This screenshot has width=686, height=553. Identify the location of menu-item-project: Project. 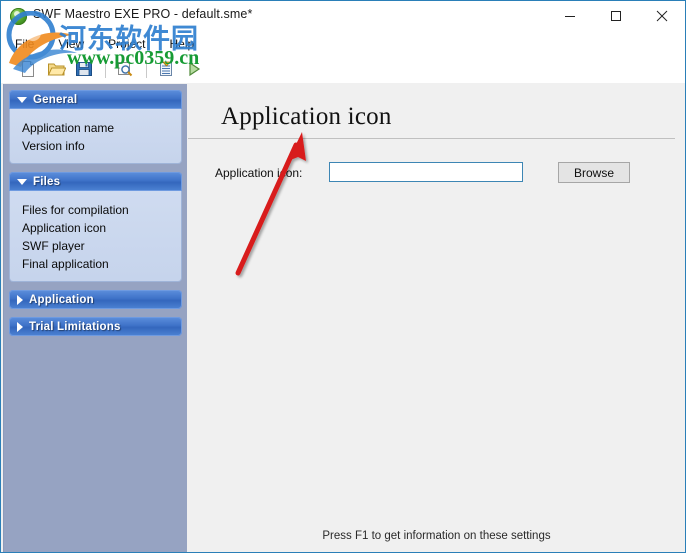
(131, 44).